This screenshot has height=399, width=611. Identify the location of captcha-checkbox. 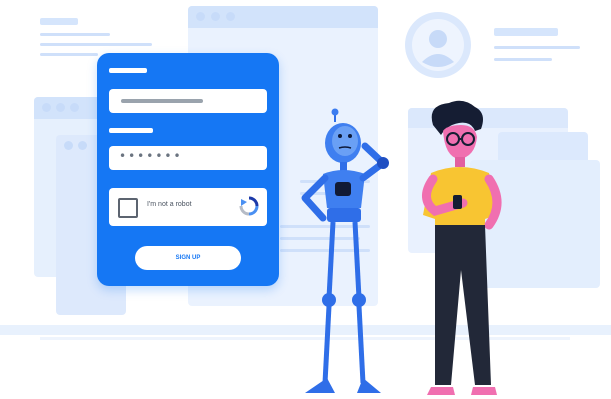
(128, 208).